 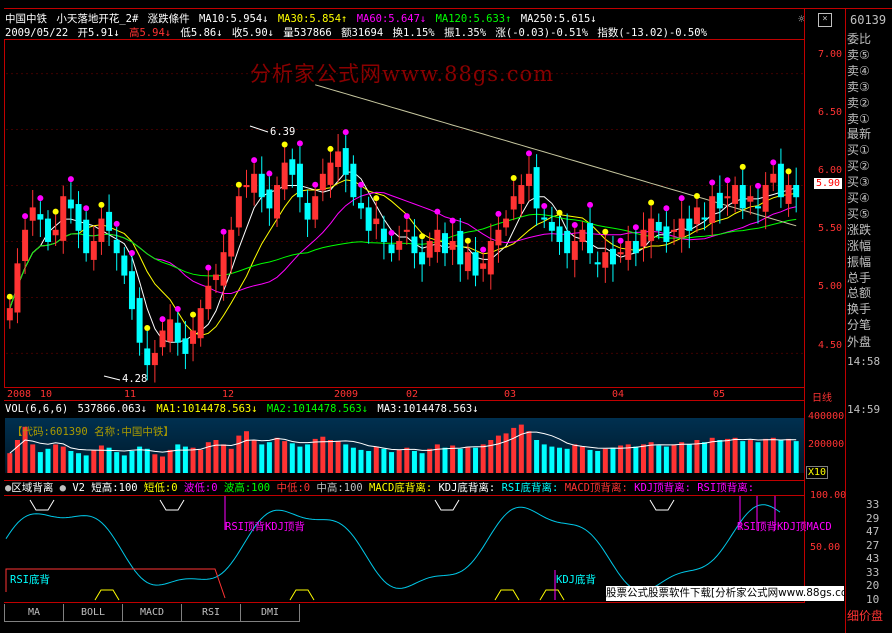 What do you see at coordinates (78, 488) in the screenshot?
I see `indicator-v2: V2` at bounding box center [78, 488].